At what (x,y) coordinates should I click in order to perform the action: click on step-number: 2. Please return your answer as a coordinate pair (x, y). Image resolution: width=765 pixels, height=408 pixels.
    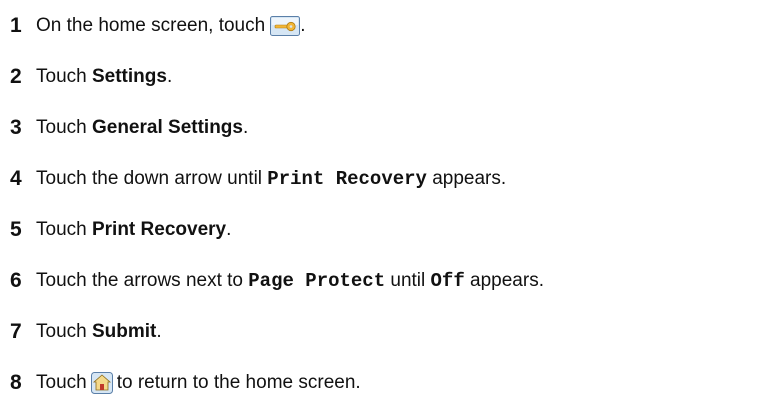
    Looking at the image, I should click on (16, 76).